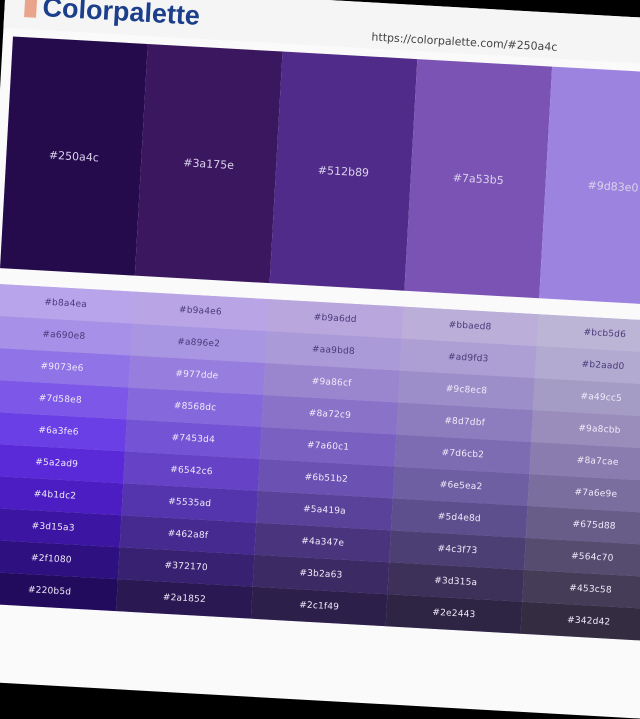  What do you see at coordinates (613, 186) in the screenshot?
I see `swatch-hex-label: #9d83e0` at bounding box center [613, 186].